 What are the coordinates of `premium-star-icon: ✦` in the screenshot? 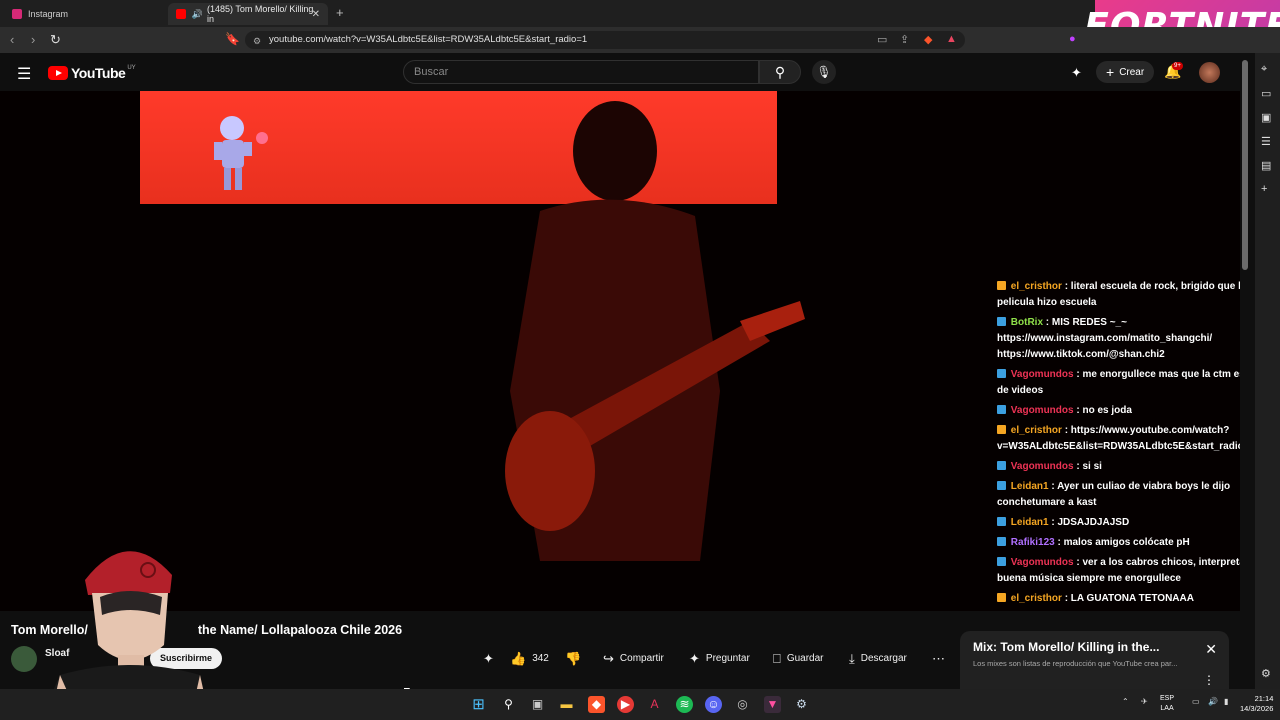 It's located at (1076, 73).